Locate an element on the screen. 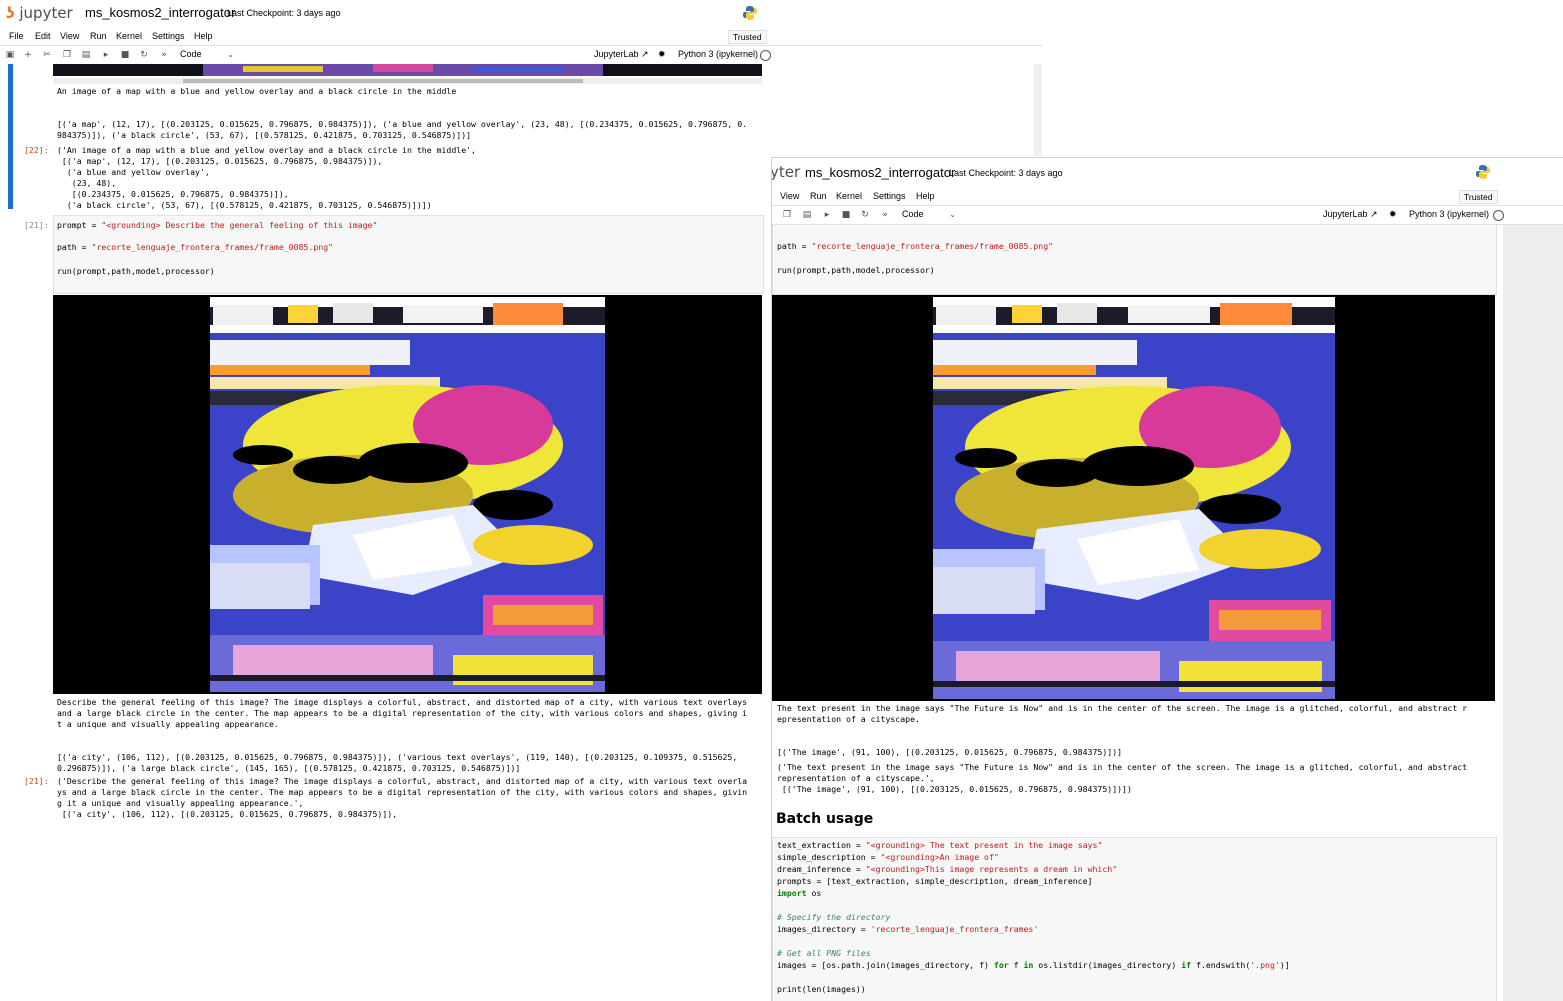 The height and width of the screenshot is (1001, 1563). code-keyword: if is located at coordinates (1186, 965).